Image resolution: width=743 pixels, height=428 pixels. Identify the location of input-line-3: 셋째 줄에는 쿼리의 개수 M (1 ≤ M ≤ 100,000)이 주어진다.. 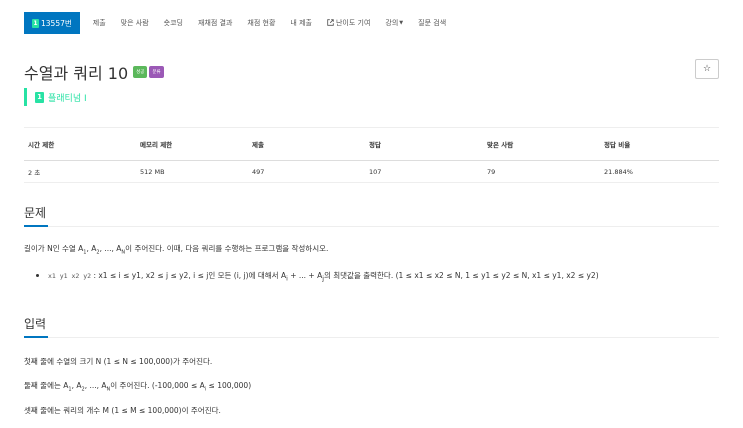
(122, 410).